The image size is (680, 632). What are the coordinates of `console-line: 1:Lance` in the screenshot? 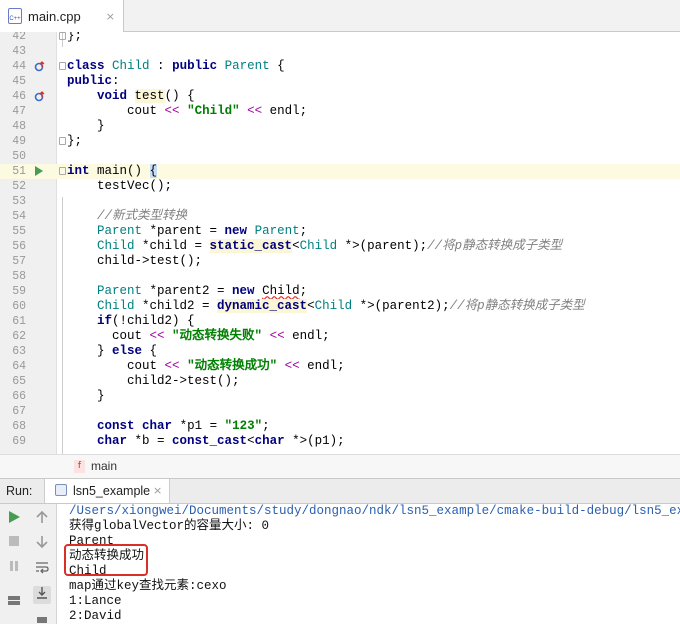 It's located at (95, 601).